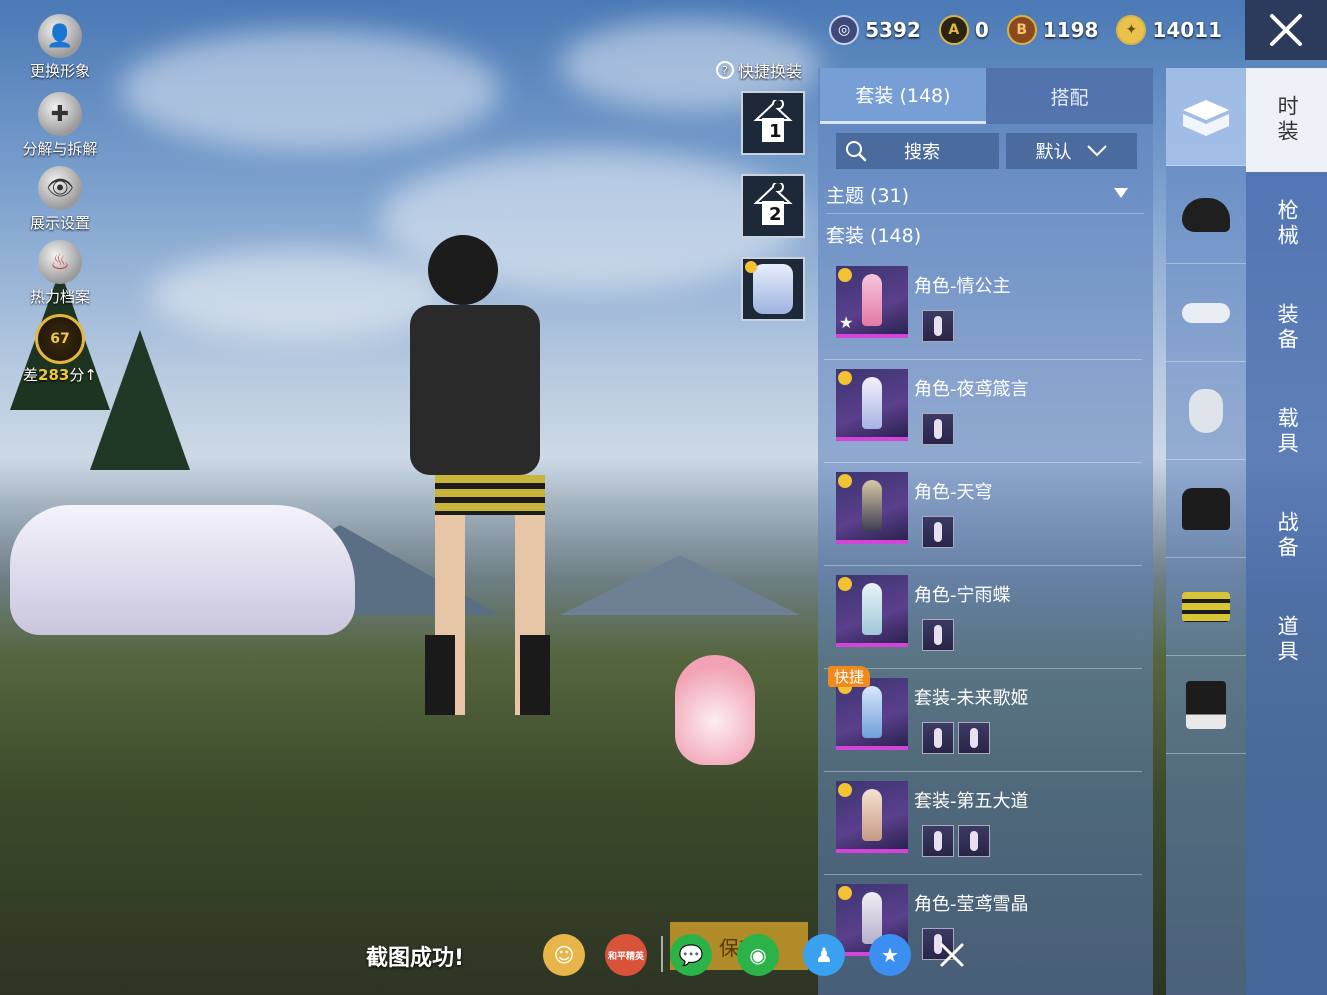  I want to click on cap-icon, so click(1206, 214).